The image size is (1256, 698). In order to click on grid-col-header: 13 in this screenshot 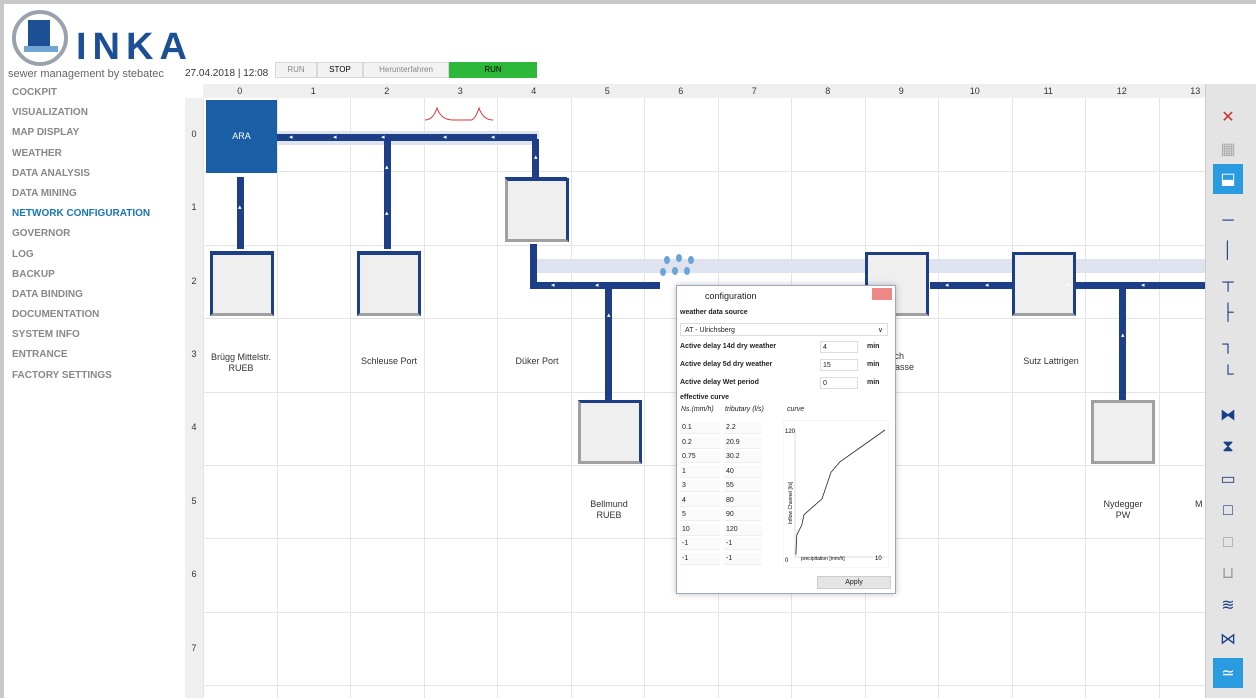, I will do `click(1181, 91)`.